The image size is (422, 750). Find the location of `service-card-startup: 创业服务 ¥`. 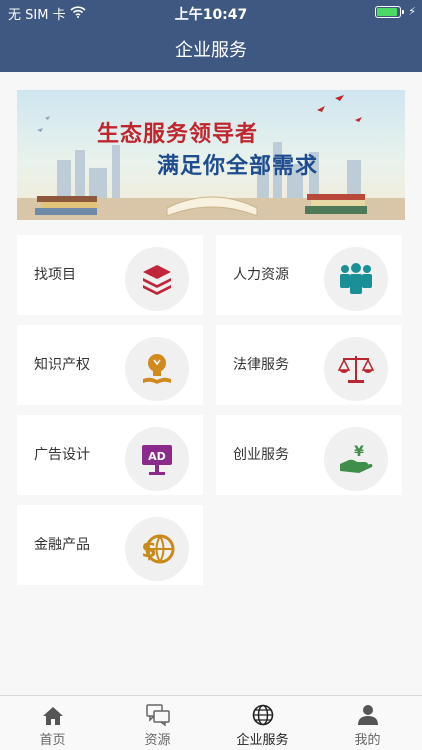

service-card-startup: 创业服务 ¥ is located at coordinates (309, 455).